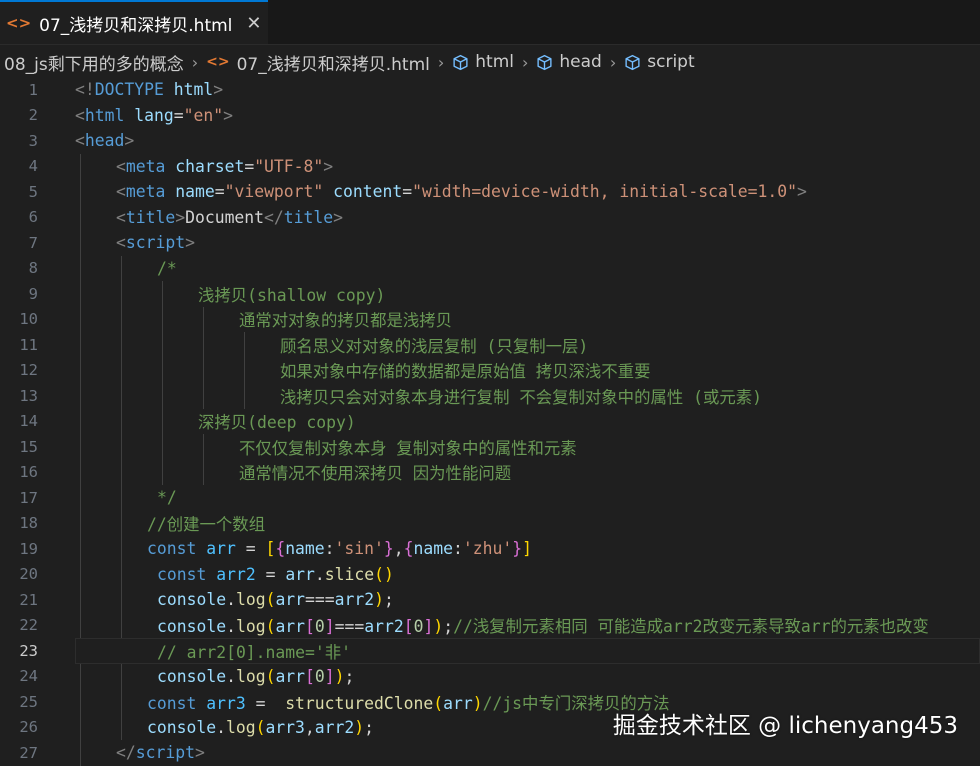  Describe the element at coordinates (490, 243) in the screenshot. I see `code-line: 7 <script>` at that location.